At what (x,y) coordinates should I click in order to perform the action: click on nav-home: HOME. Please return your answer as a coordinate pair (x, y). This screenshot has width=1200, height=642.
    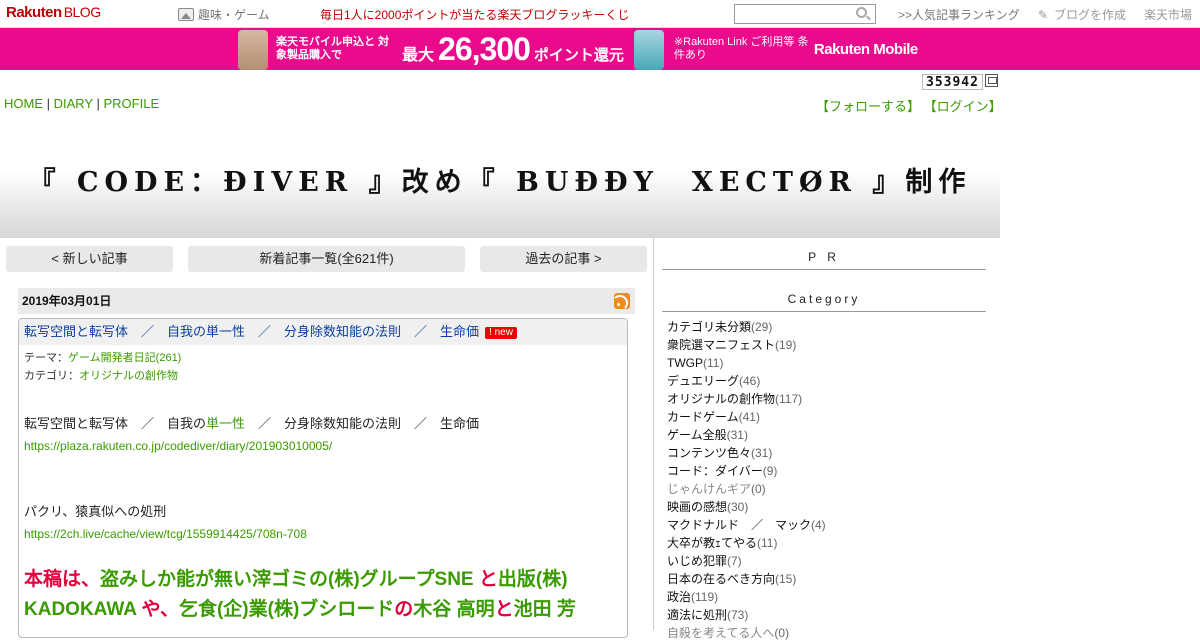
    Looking at the image, I should click on (23, 103).